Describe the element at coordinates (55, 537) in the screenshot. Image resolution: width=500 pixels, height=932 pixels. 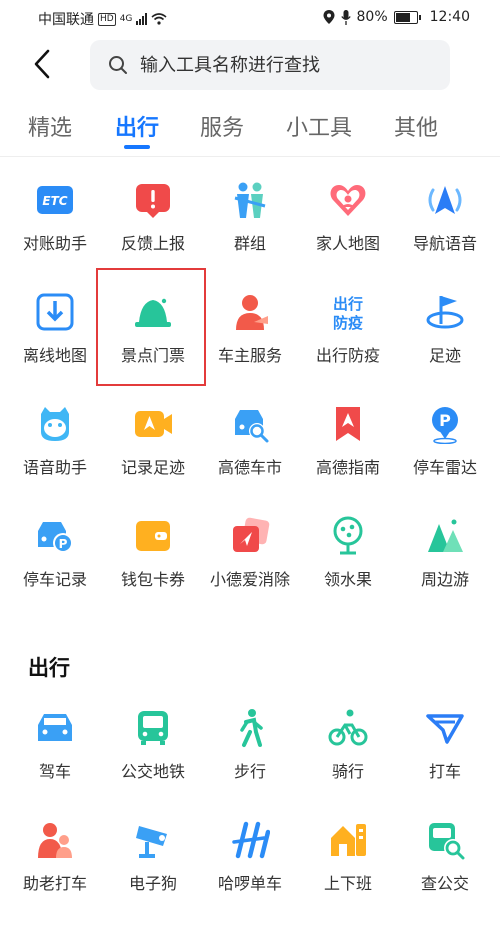
I see `parking-car-icon: P` at that location.